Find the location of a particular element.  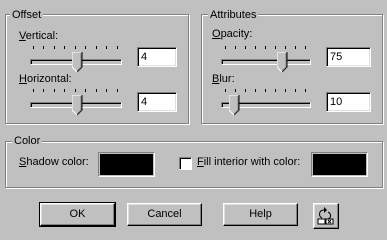

fill-color-fill is located at coordinates (339, 164).